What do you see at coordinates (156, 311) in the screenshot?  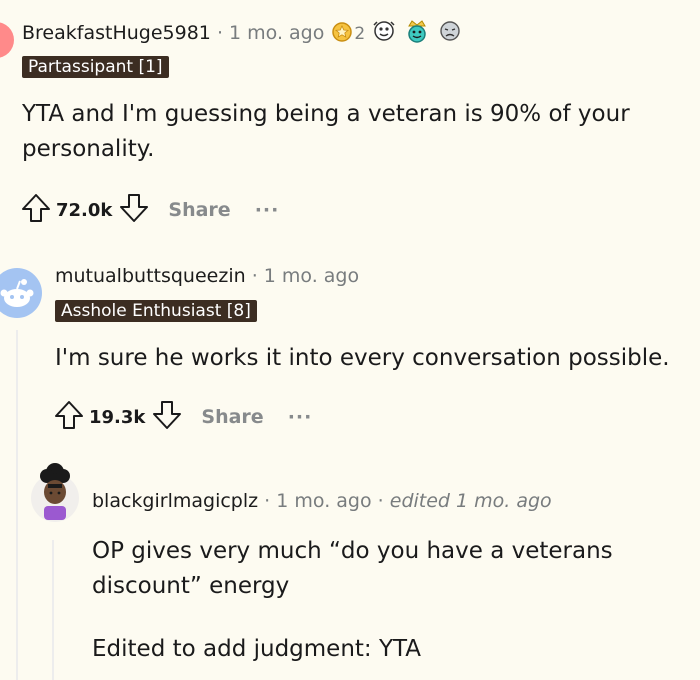 I see `user-flair: Asshole Enthusiast [8]` at bounding box center [156, 311].